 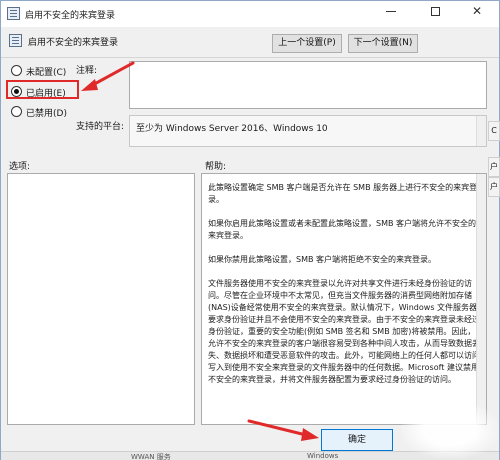 I want to click on annotation-arrow-lower, so click(x=283, y=430).